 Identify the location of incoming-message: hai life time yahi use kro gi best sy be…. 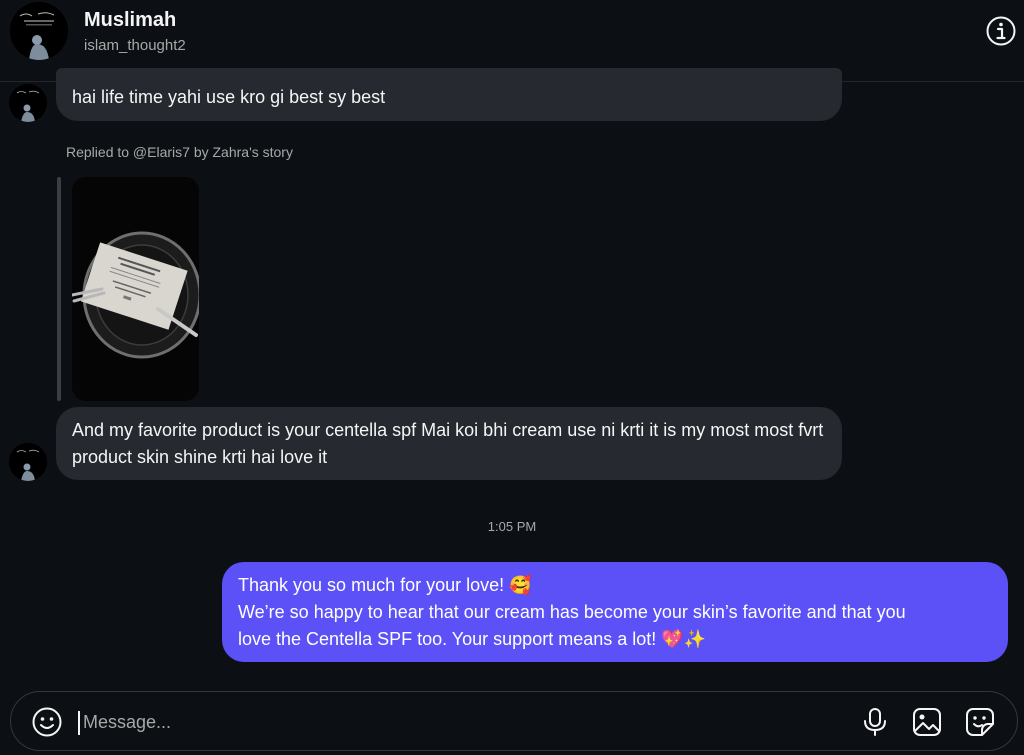
(449, 94).